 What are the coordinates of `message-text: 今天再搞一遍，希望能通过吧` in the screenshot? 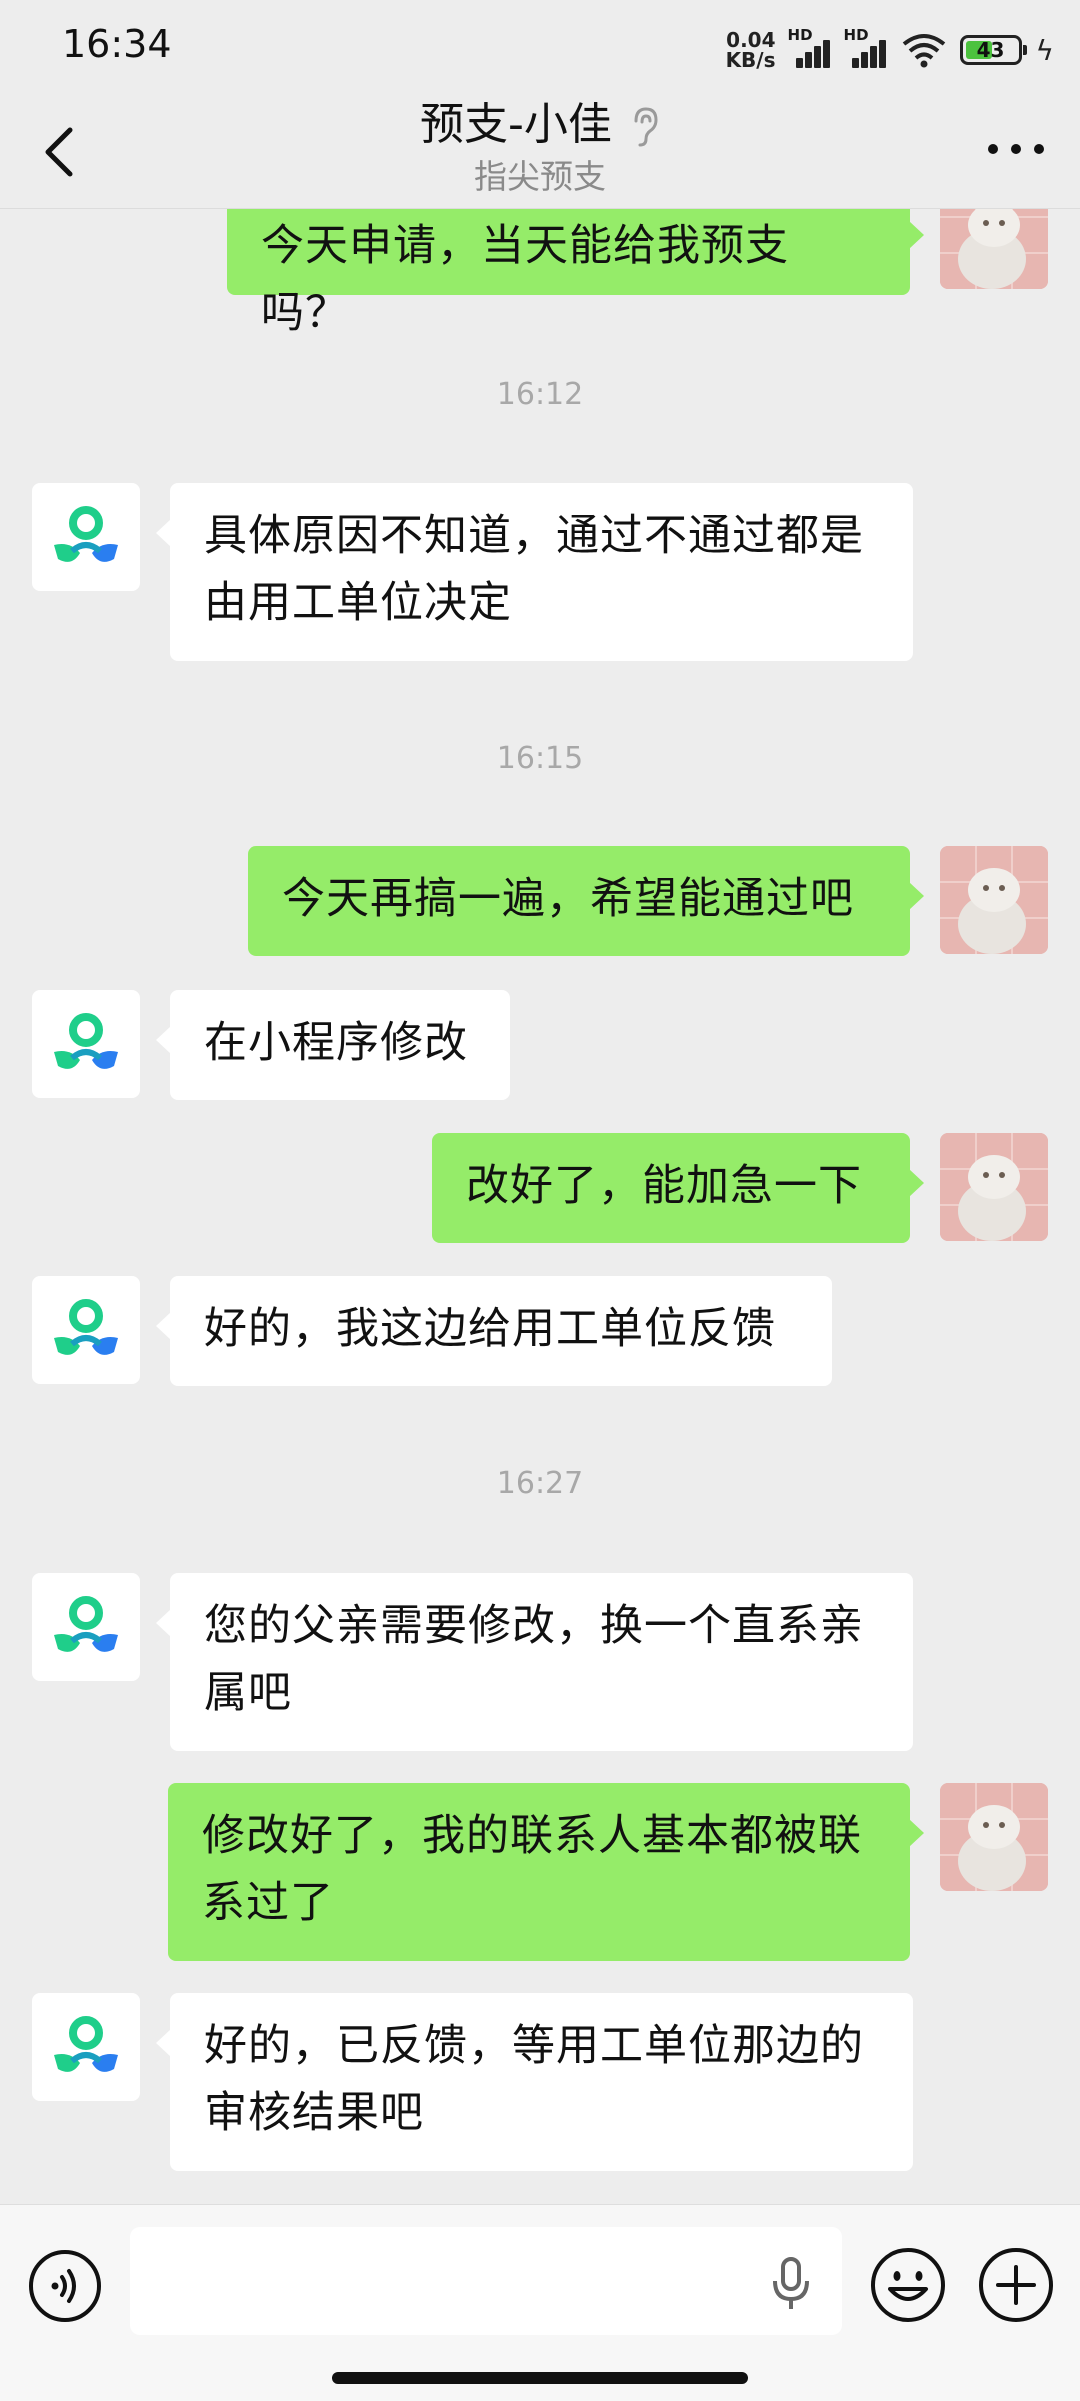 It's located at (568, 899).